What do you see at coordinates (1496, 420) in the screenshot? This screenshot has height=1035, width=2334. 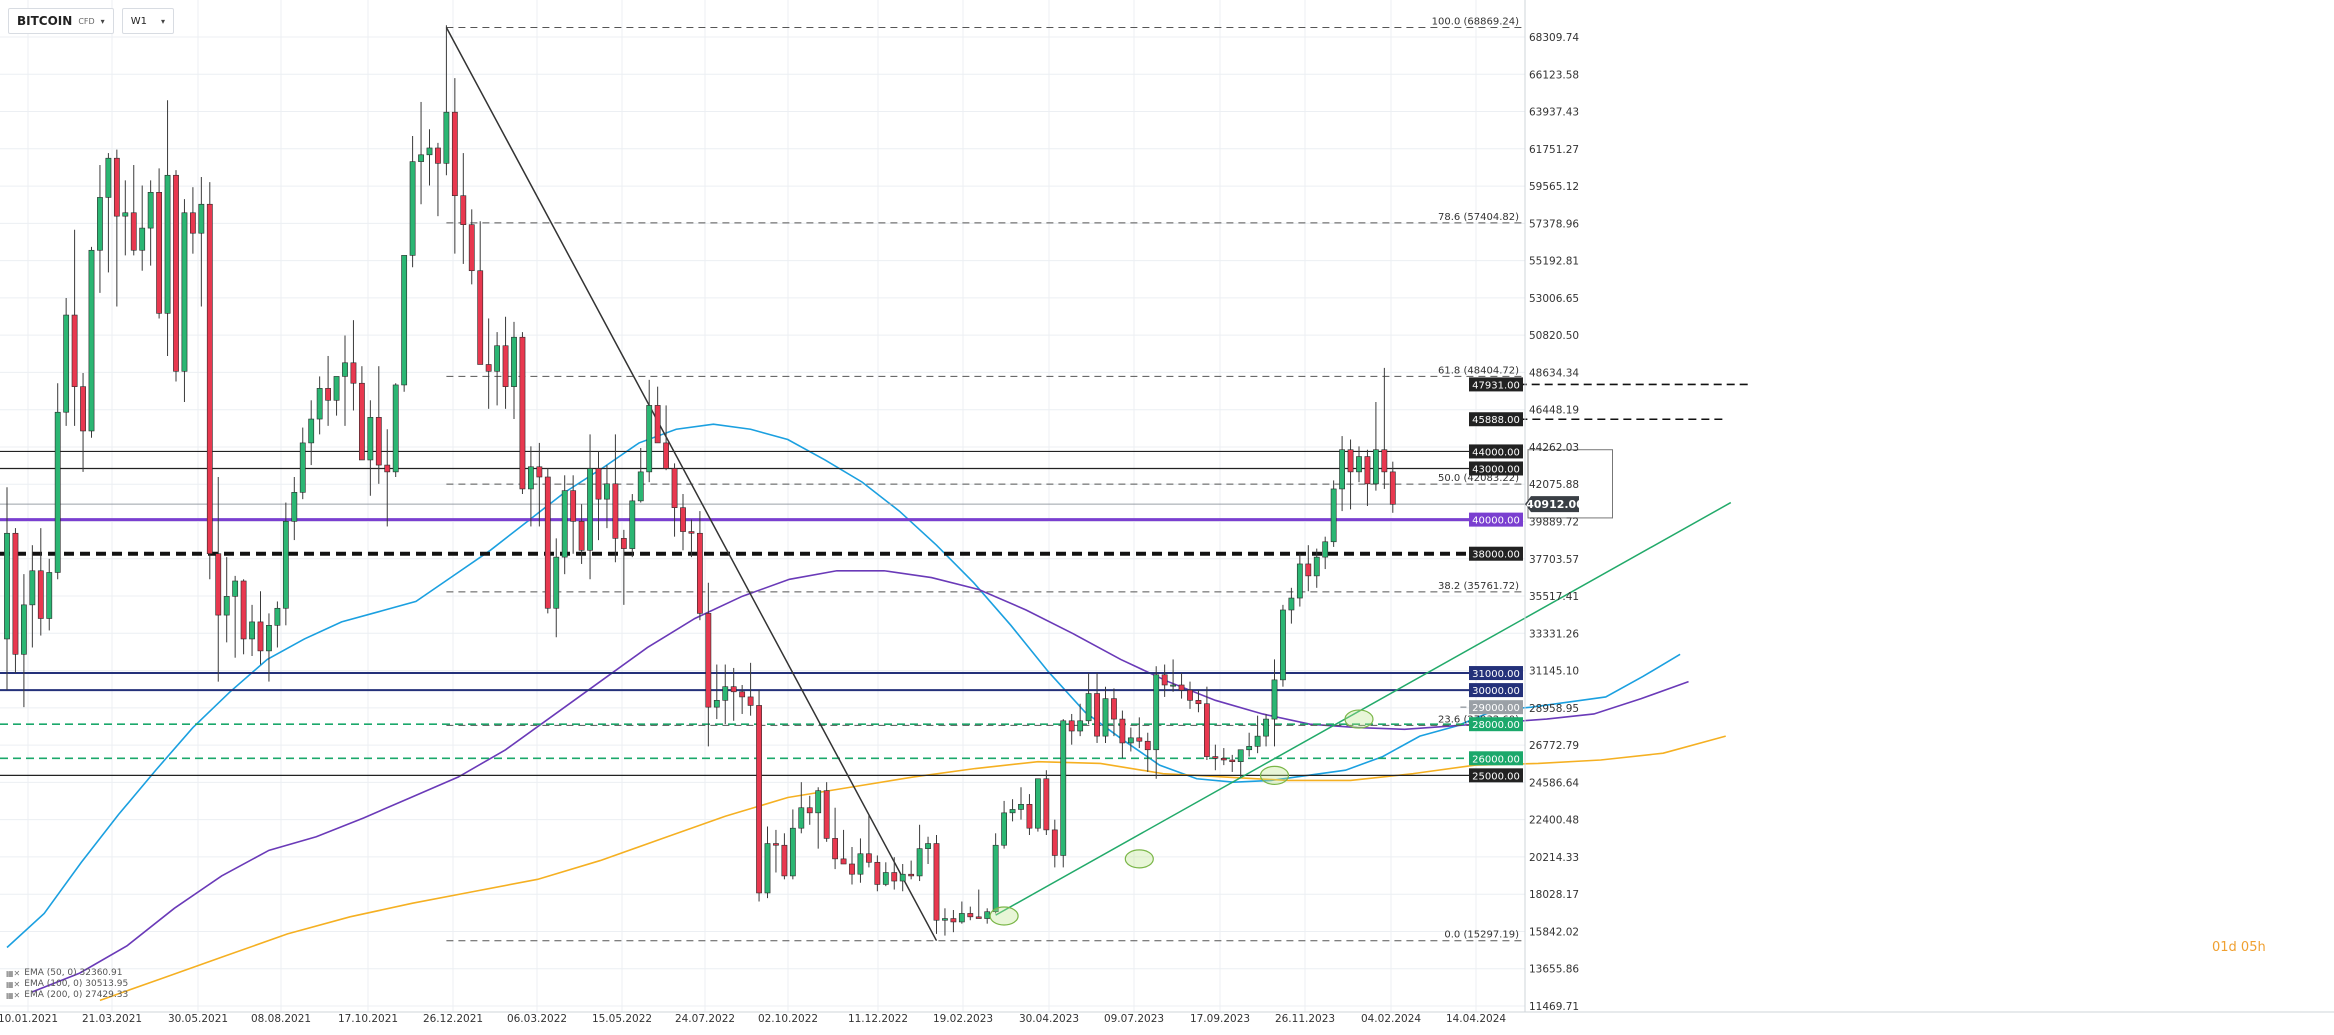 I see `price-level-label: 45888.00` at bounding box center [1496, 420].